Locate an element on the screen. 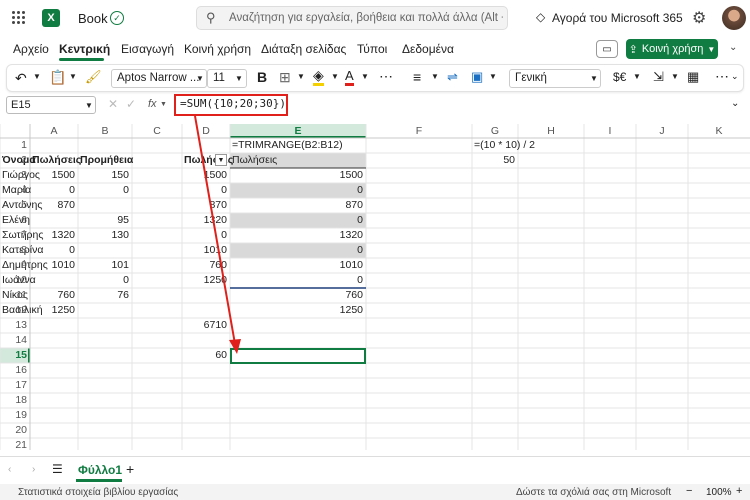 The image size is (750, 500). row-header-20: 20 is located at coordinates (13, 430).